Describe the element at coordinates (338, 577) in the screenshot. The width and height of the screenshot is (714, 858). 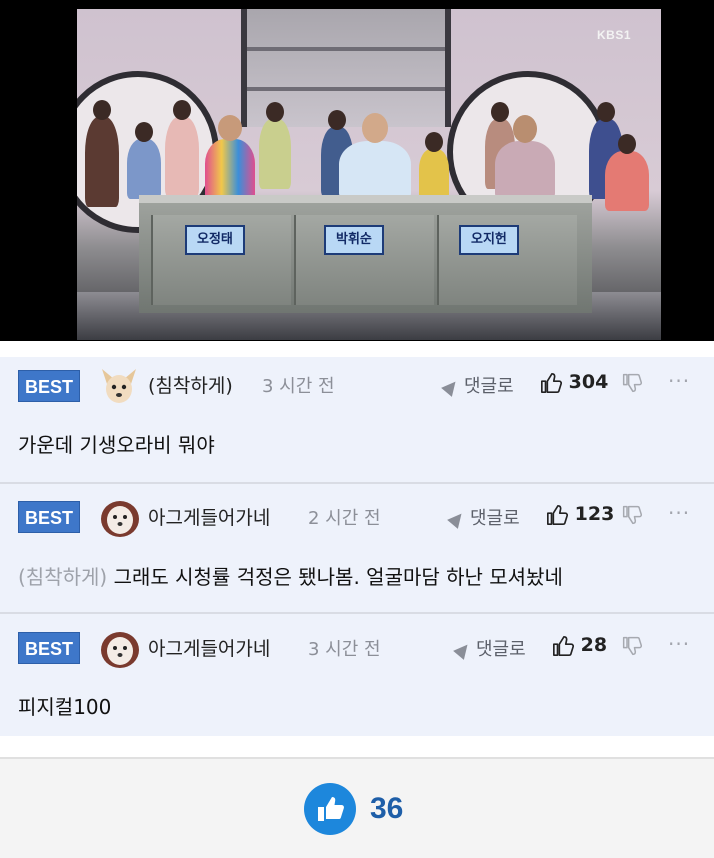
I see `comment-text-body: 그래도 시청률 걱정은 됐나봄. 얼굴마담 하난 모셔놨네` at that location.